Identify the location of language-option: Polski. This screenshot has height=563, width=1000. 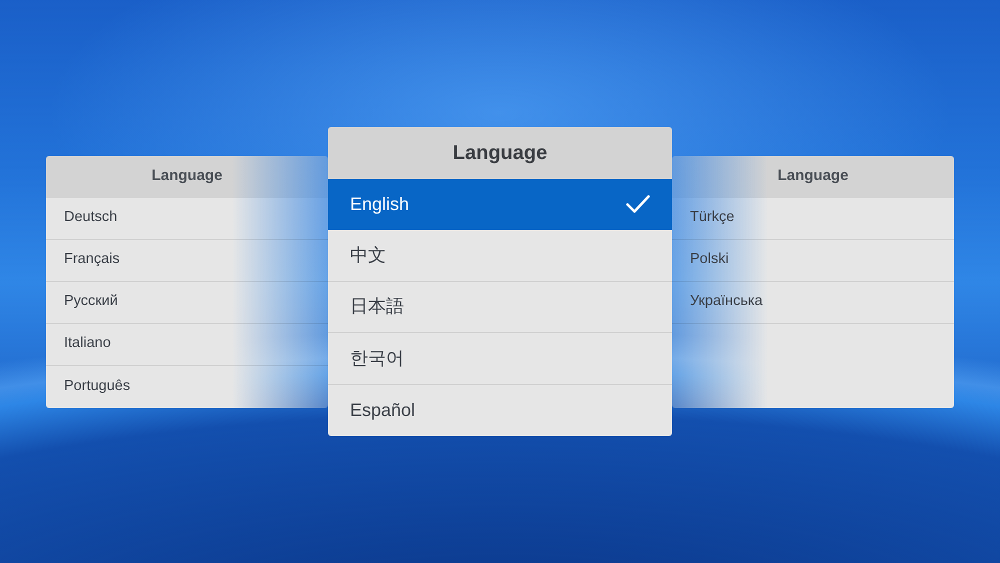
(813, 261).